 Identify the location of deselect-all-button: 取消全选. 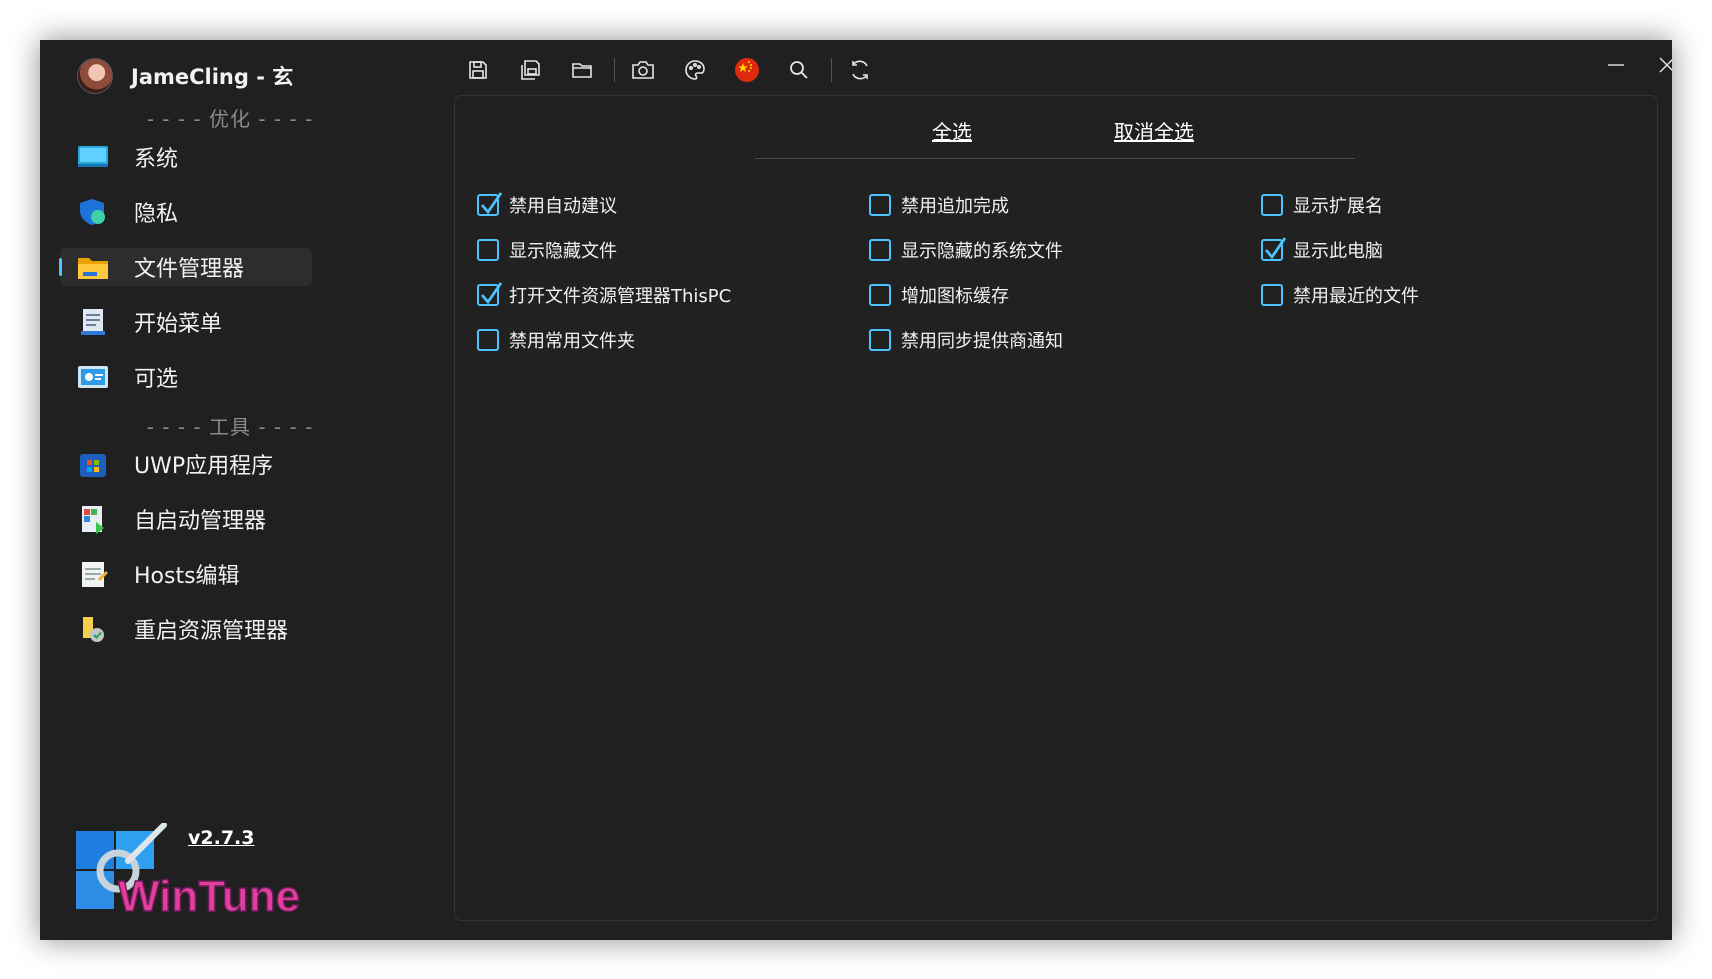
(1154, 130).